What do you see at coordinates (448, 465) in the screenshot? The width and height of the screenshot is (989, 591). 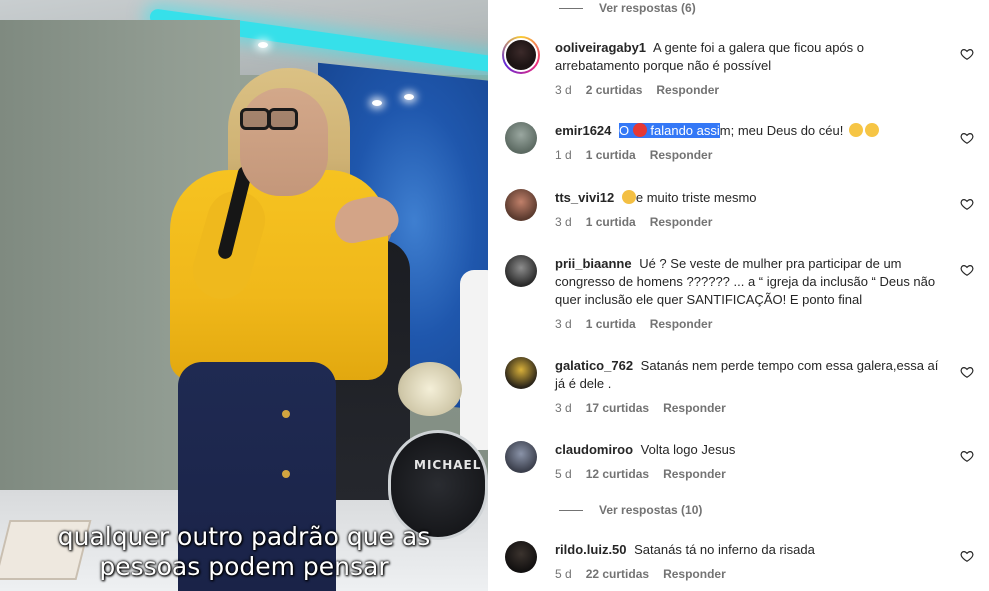 I see `drum-label: MICHAEL` at bounding box center [448, 465].